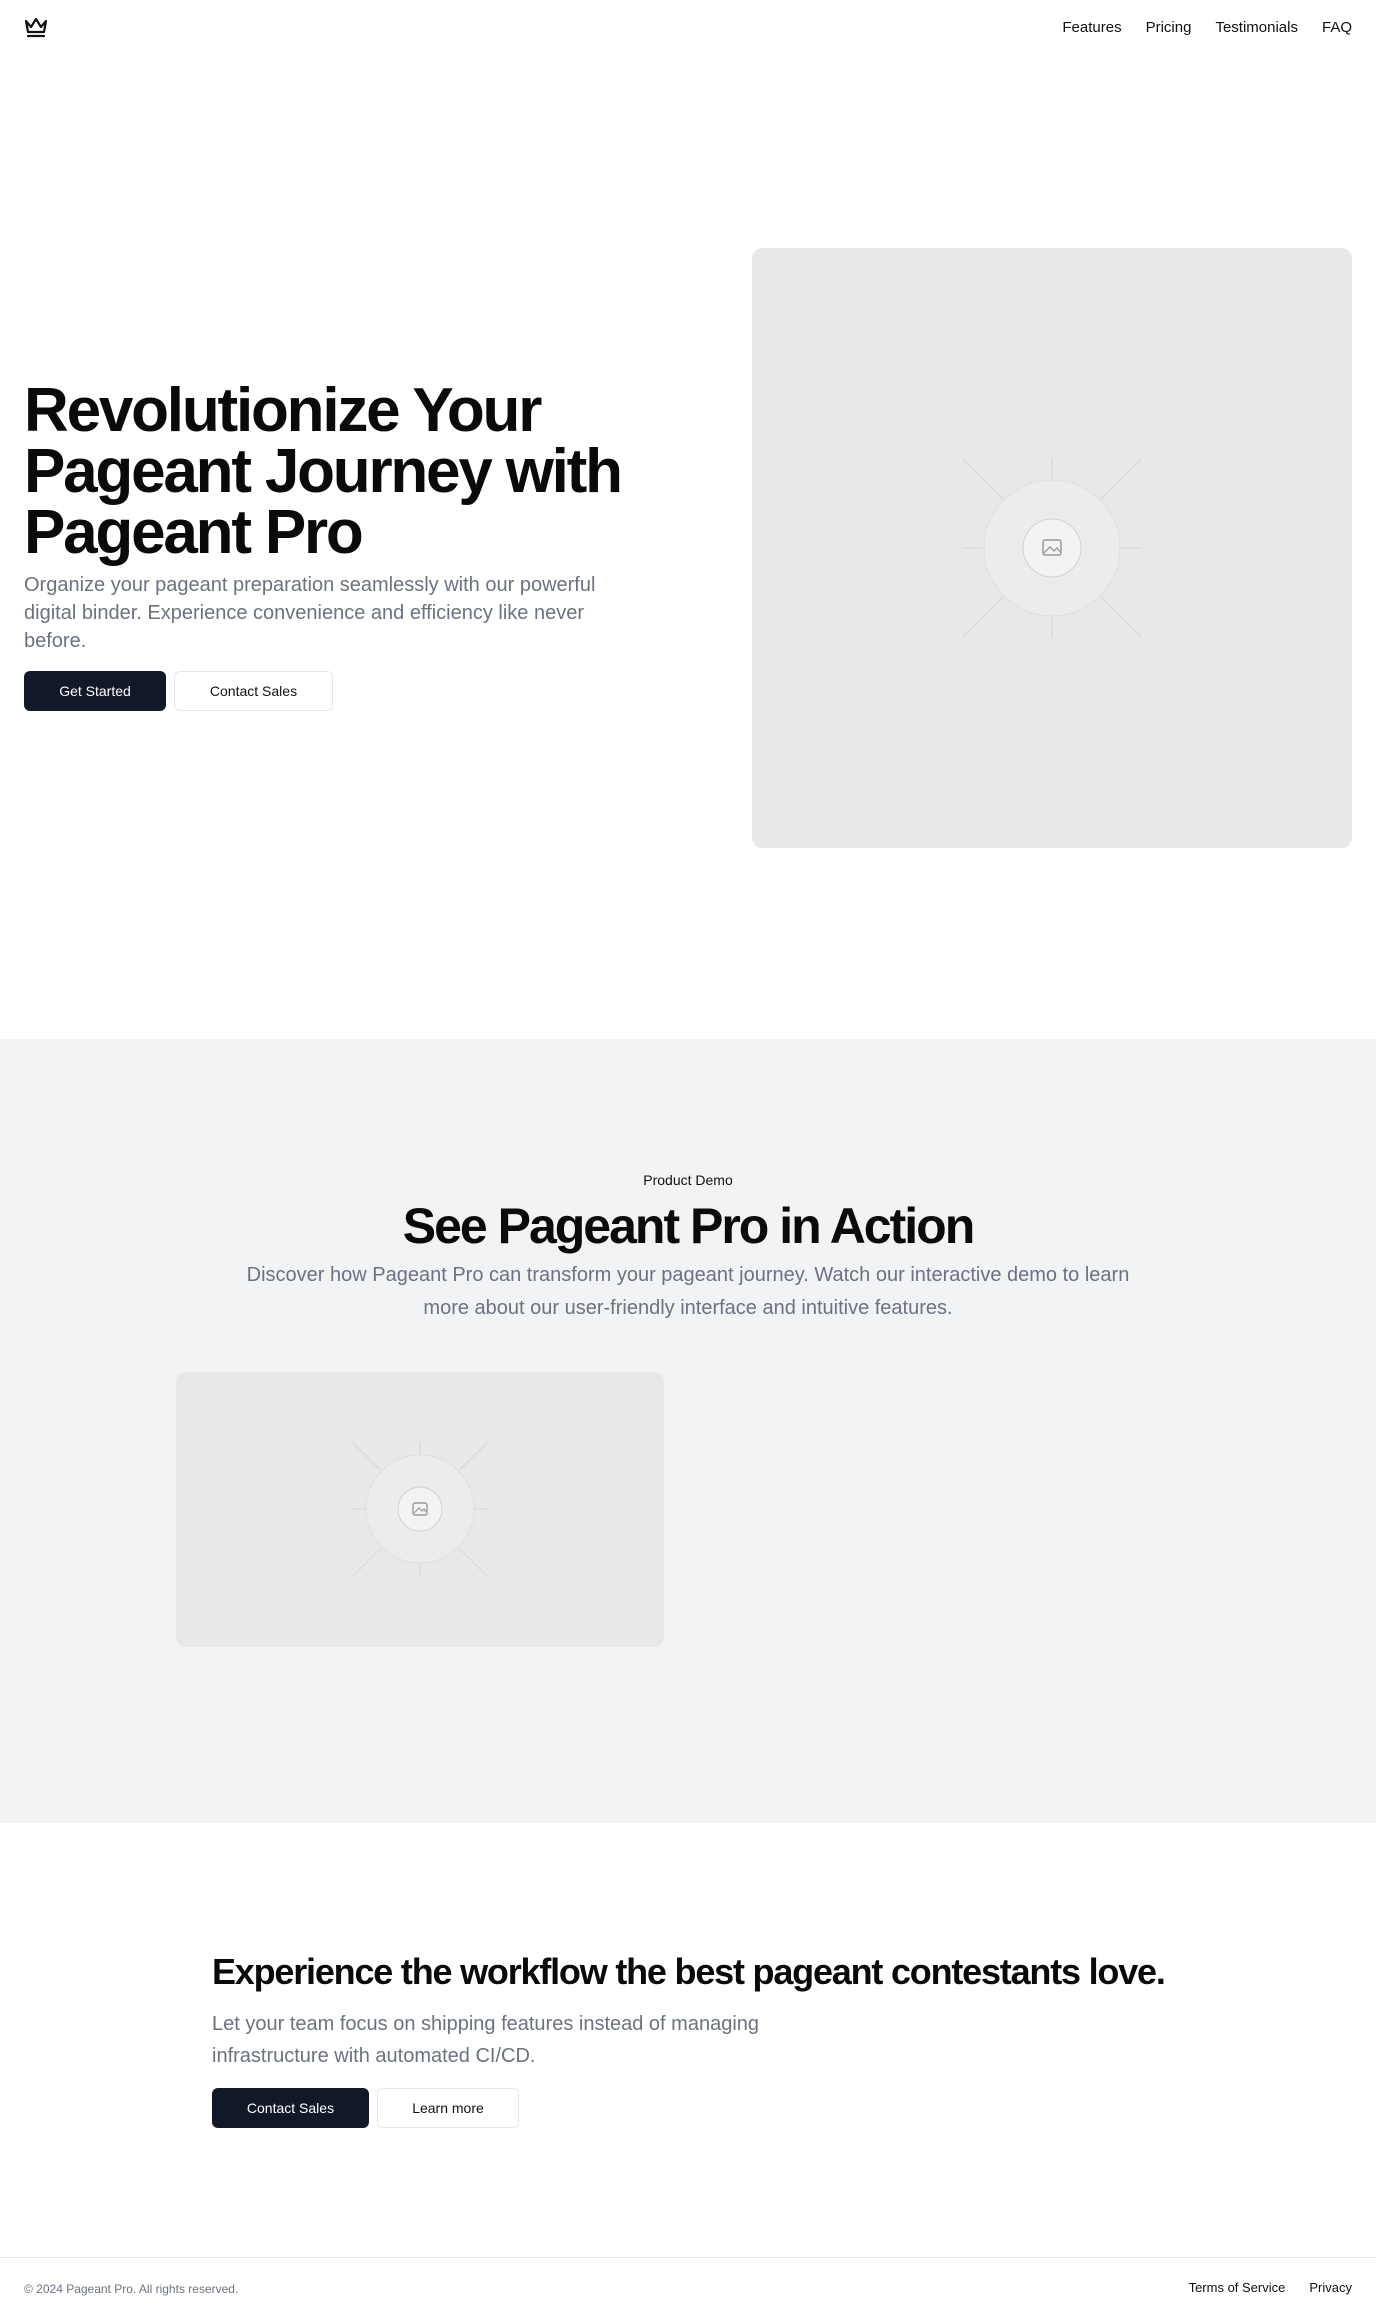 The height and width of the screenshot is (2323, 1376). I want to click on nav-link-features: Features, so click(1091, 28).